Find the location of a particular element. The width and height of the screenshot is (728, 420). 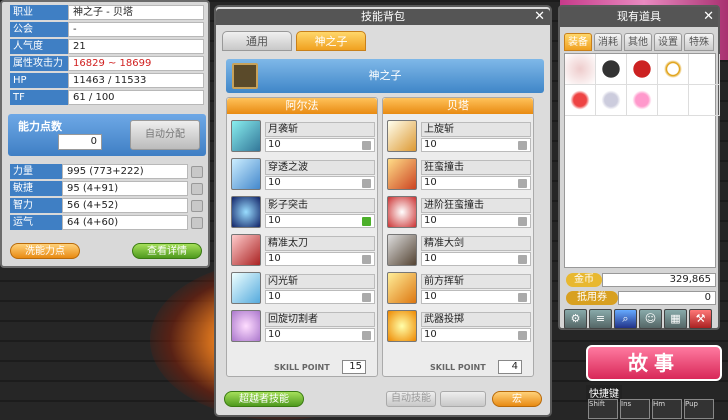

stat-value: 神之子 - 贝塔 is located at coordinates (136, 12).